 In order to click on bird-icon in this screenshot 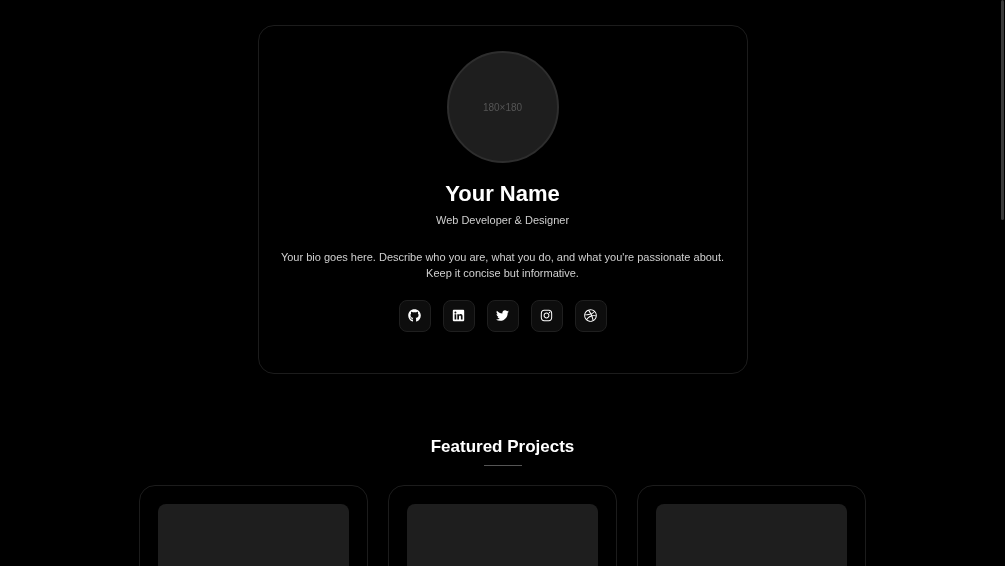, I will do `click(502, 315)`.